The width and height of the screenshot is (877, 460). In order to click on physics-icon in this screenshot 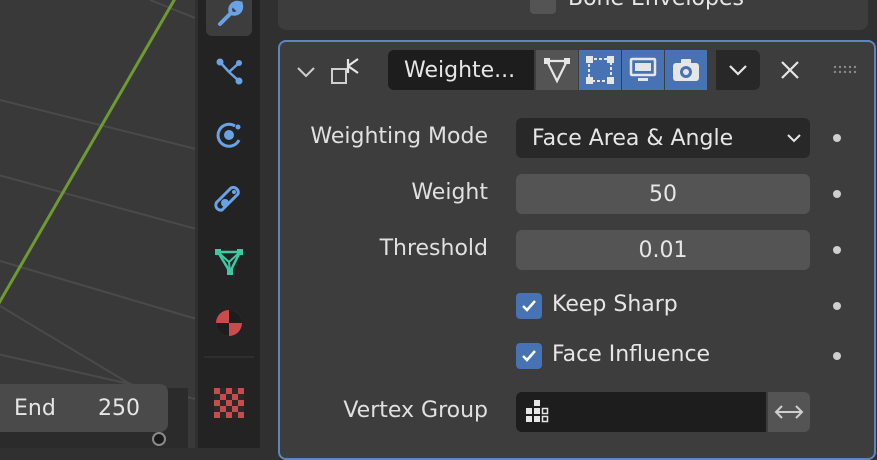, I will do `click(228, 135)`.